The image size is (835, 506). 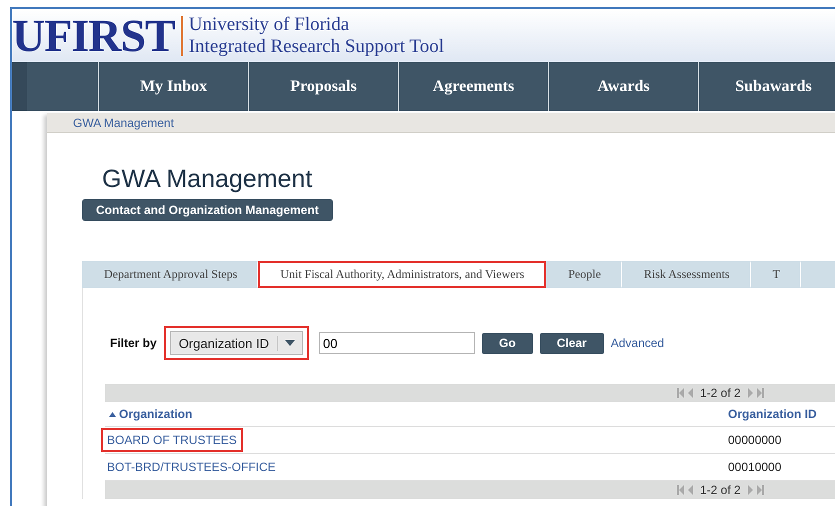 What do you see at coordinates (207, 210) in the screenshot?
I see `contact-management-button: Contact and Organization Management` at bounding box center [207, 210].